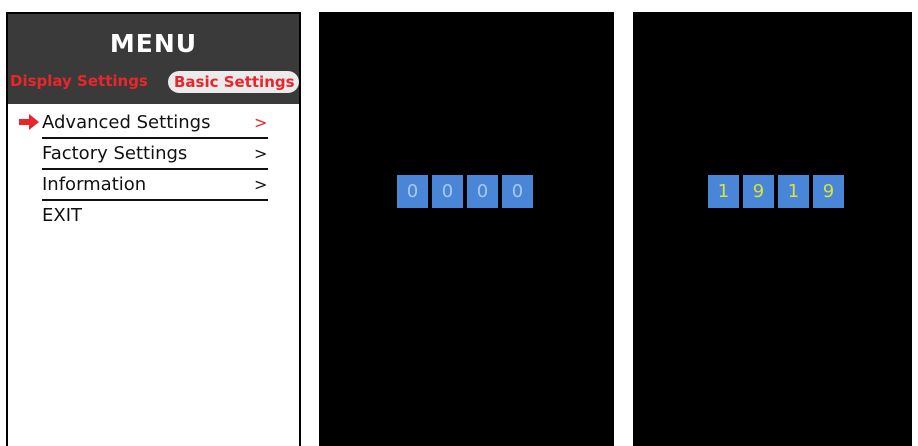 The height and width of the screenshot is (446, 918). I want to click on tab-display-settings: Display Settings, so click(79, 81).